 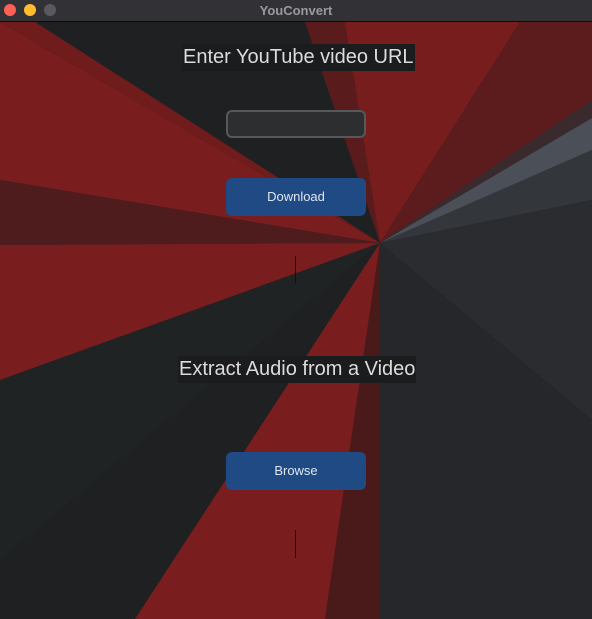 I want to click on download-heading: Enter YouTube video URL, so click(x=298, y=57).